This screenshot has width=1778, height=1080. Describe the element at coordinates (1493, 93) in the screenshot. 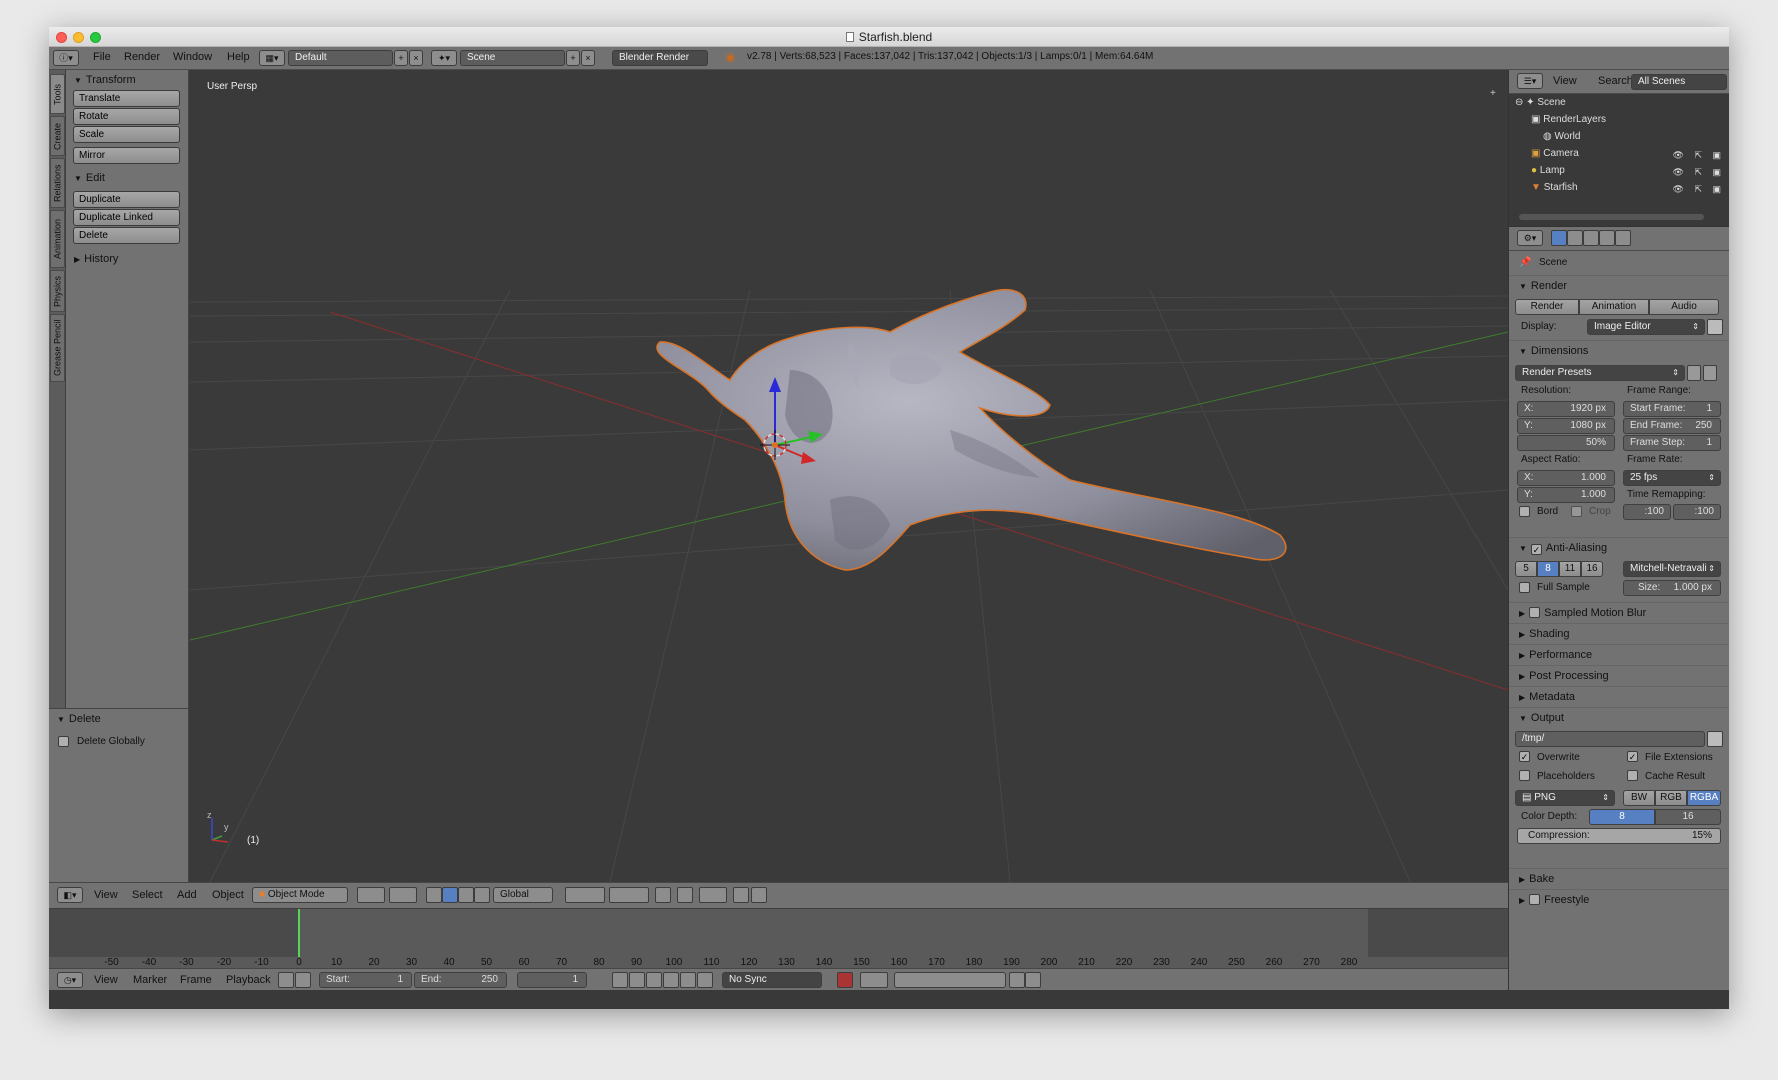

I see `viewport-corner-plus-icon: +` at that location.